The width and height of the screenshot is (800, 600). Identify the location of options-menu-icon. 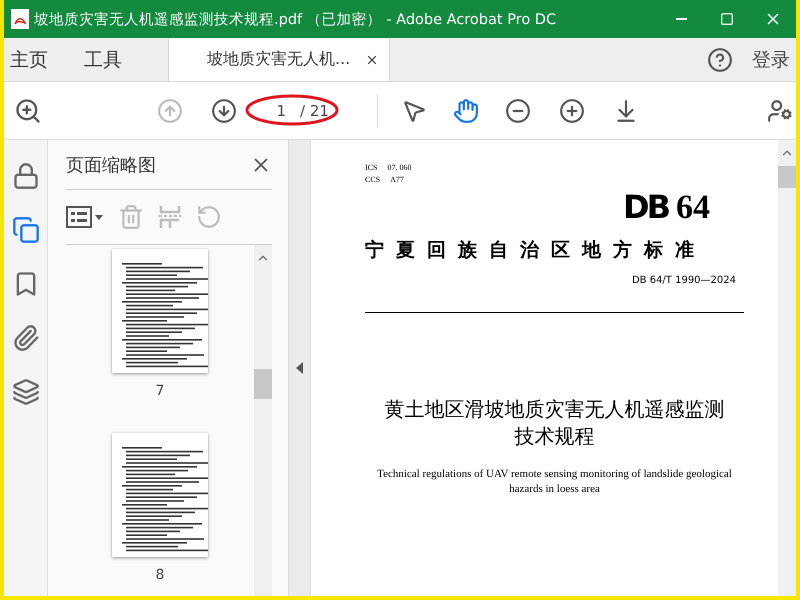
(85, 217).